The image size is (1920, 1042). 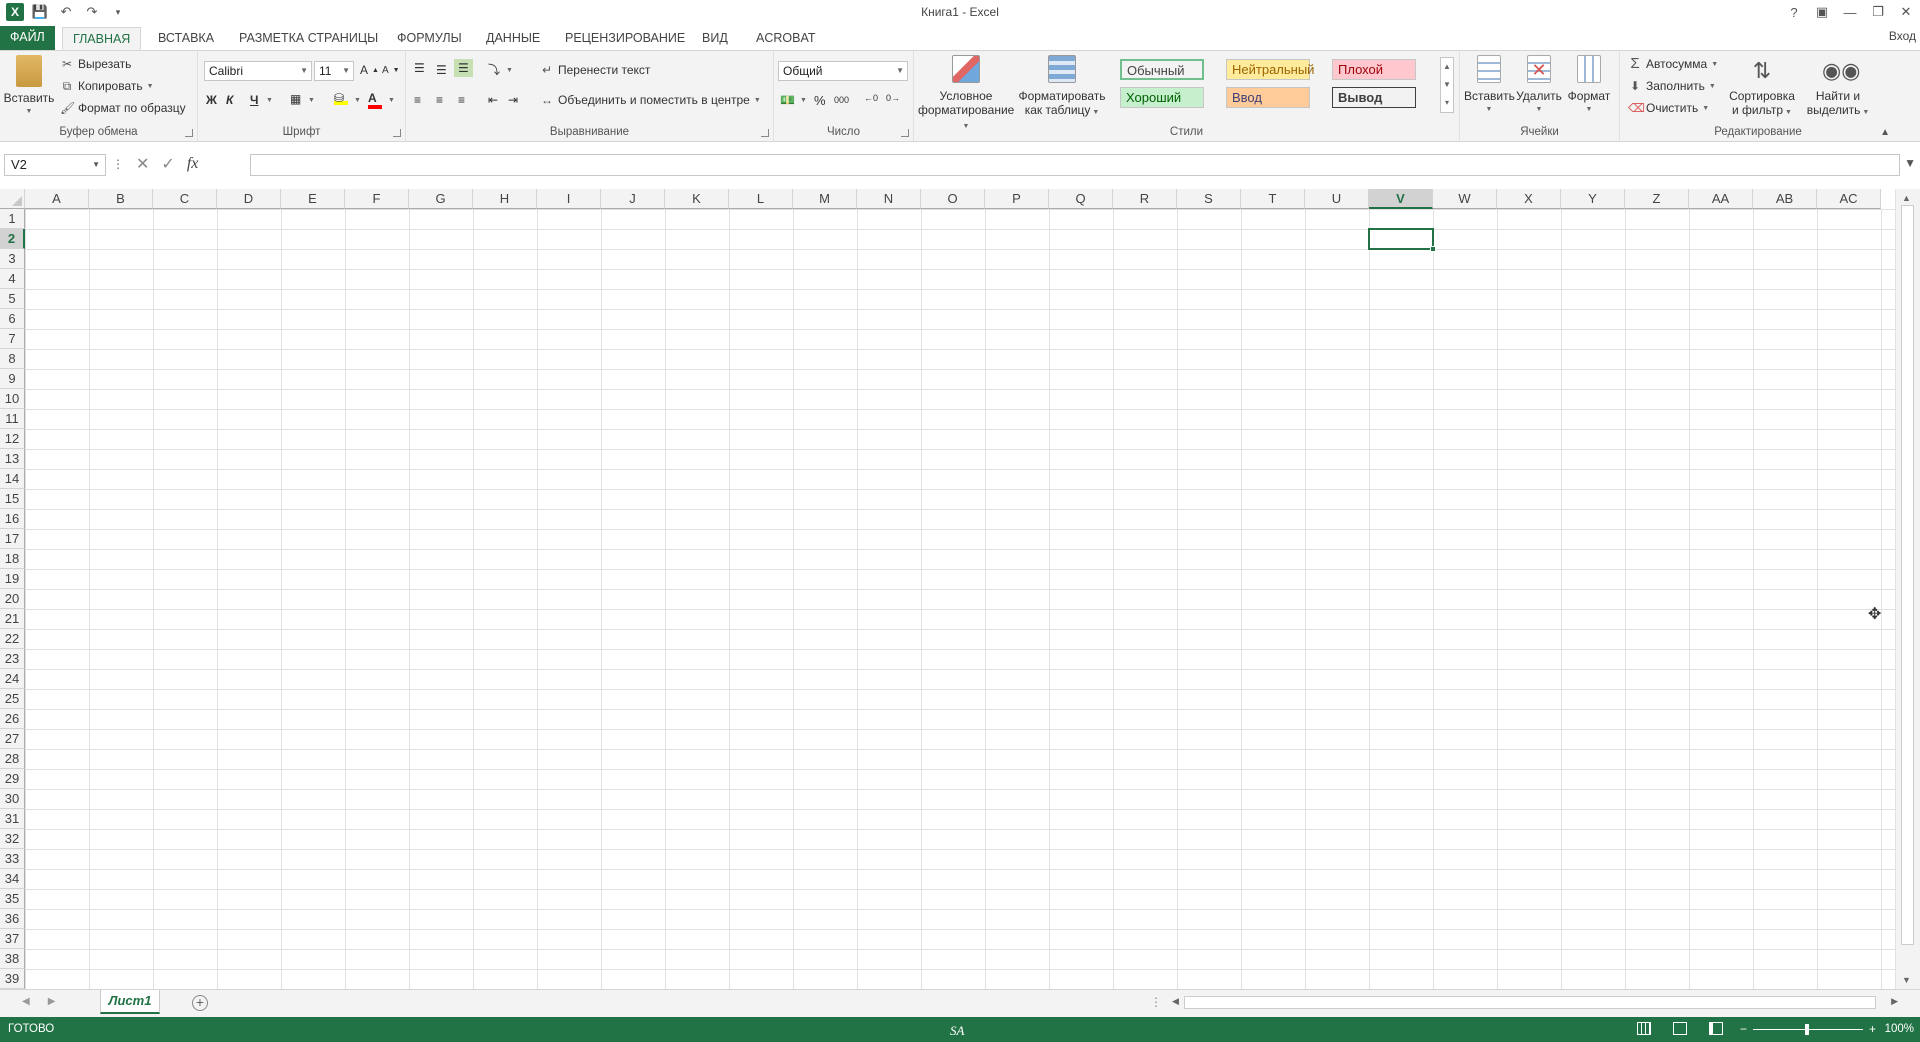 I want to click on vertical-scroll-thumb, so click(x=1907, y=575).